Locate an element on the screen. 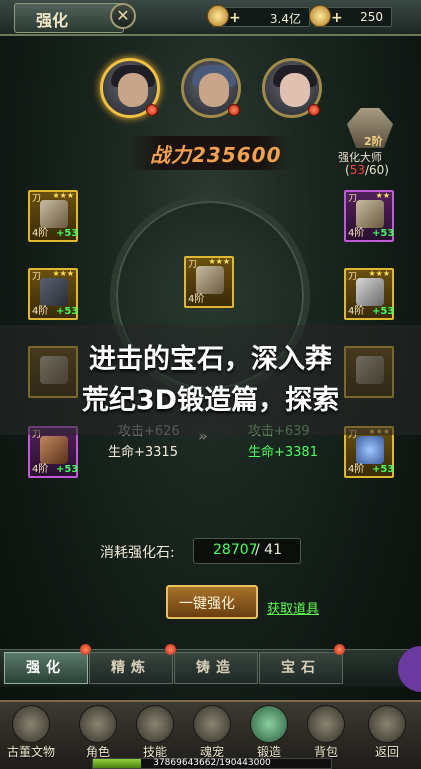 The image size is (421, 769). nav-pets: 魂宠 is located at coordinates (212, 731).